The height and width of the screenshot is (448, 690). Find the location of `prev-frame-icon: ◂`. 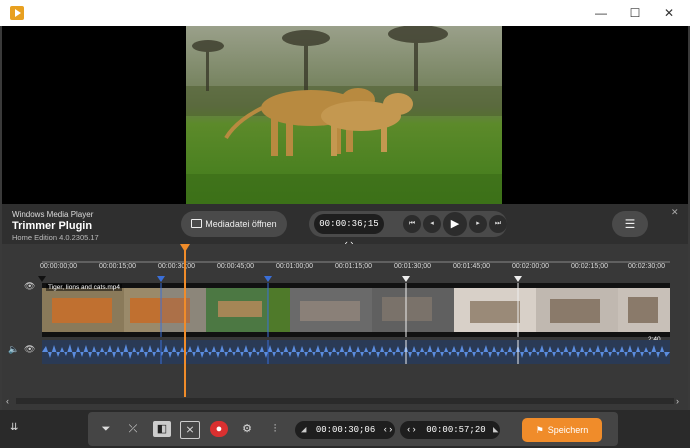

prev-frame-icon: ◂ is located at coordinates (432, 223).